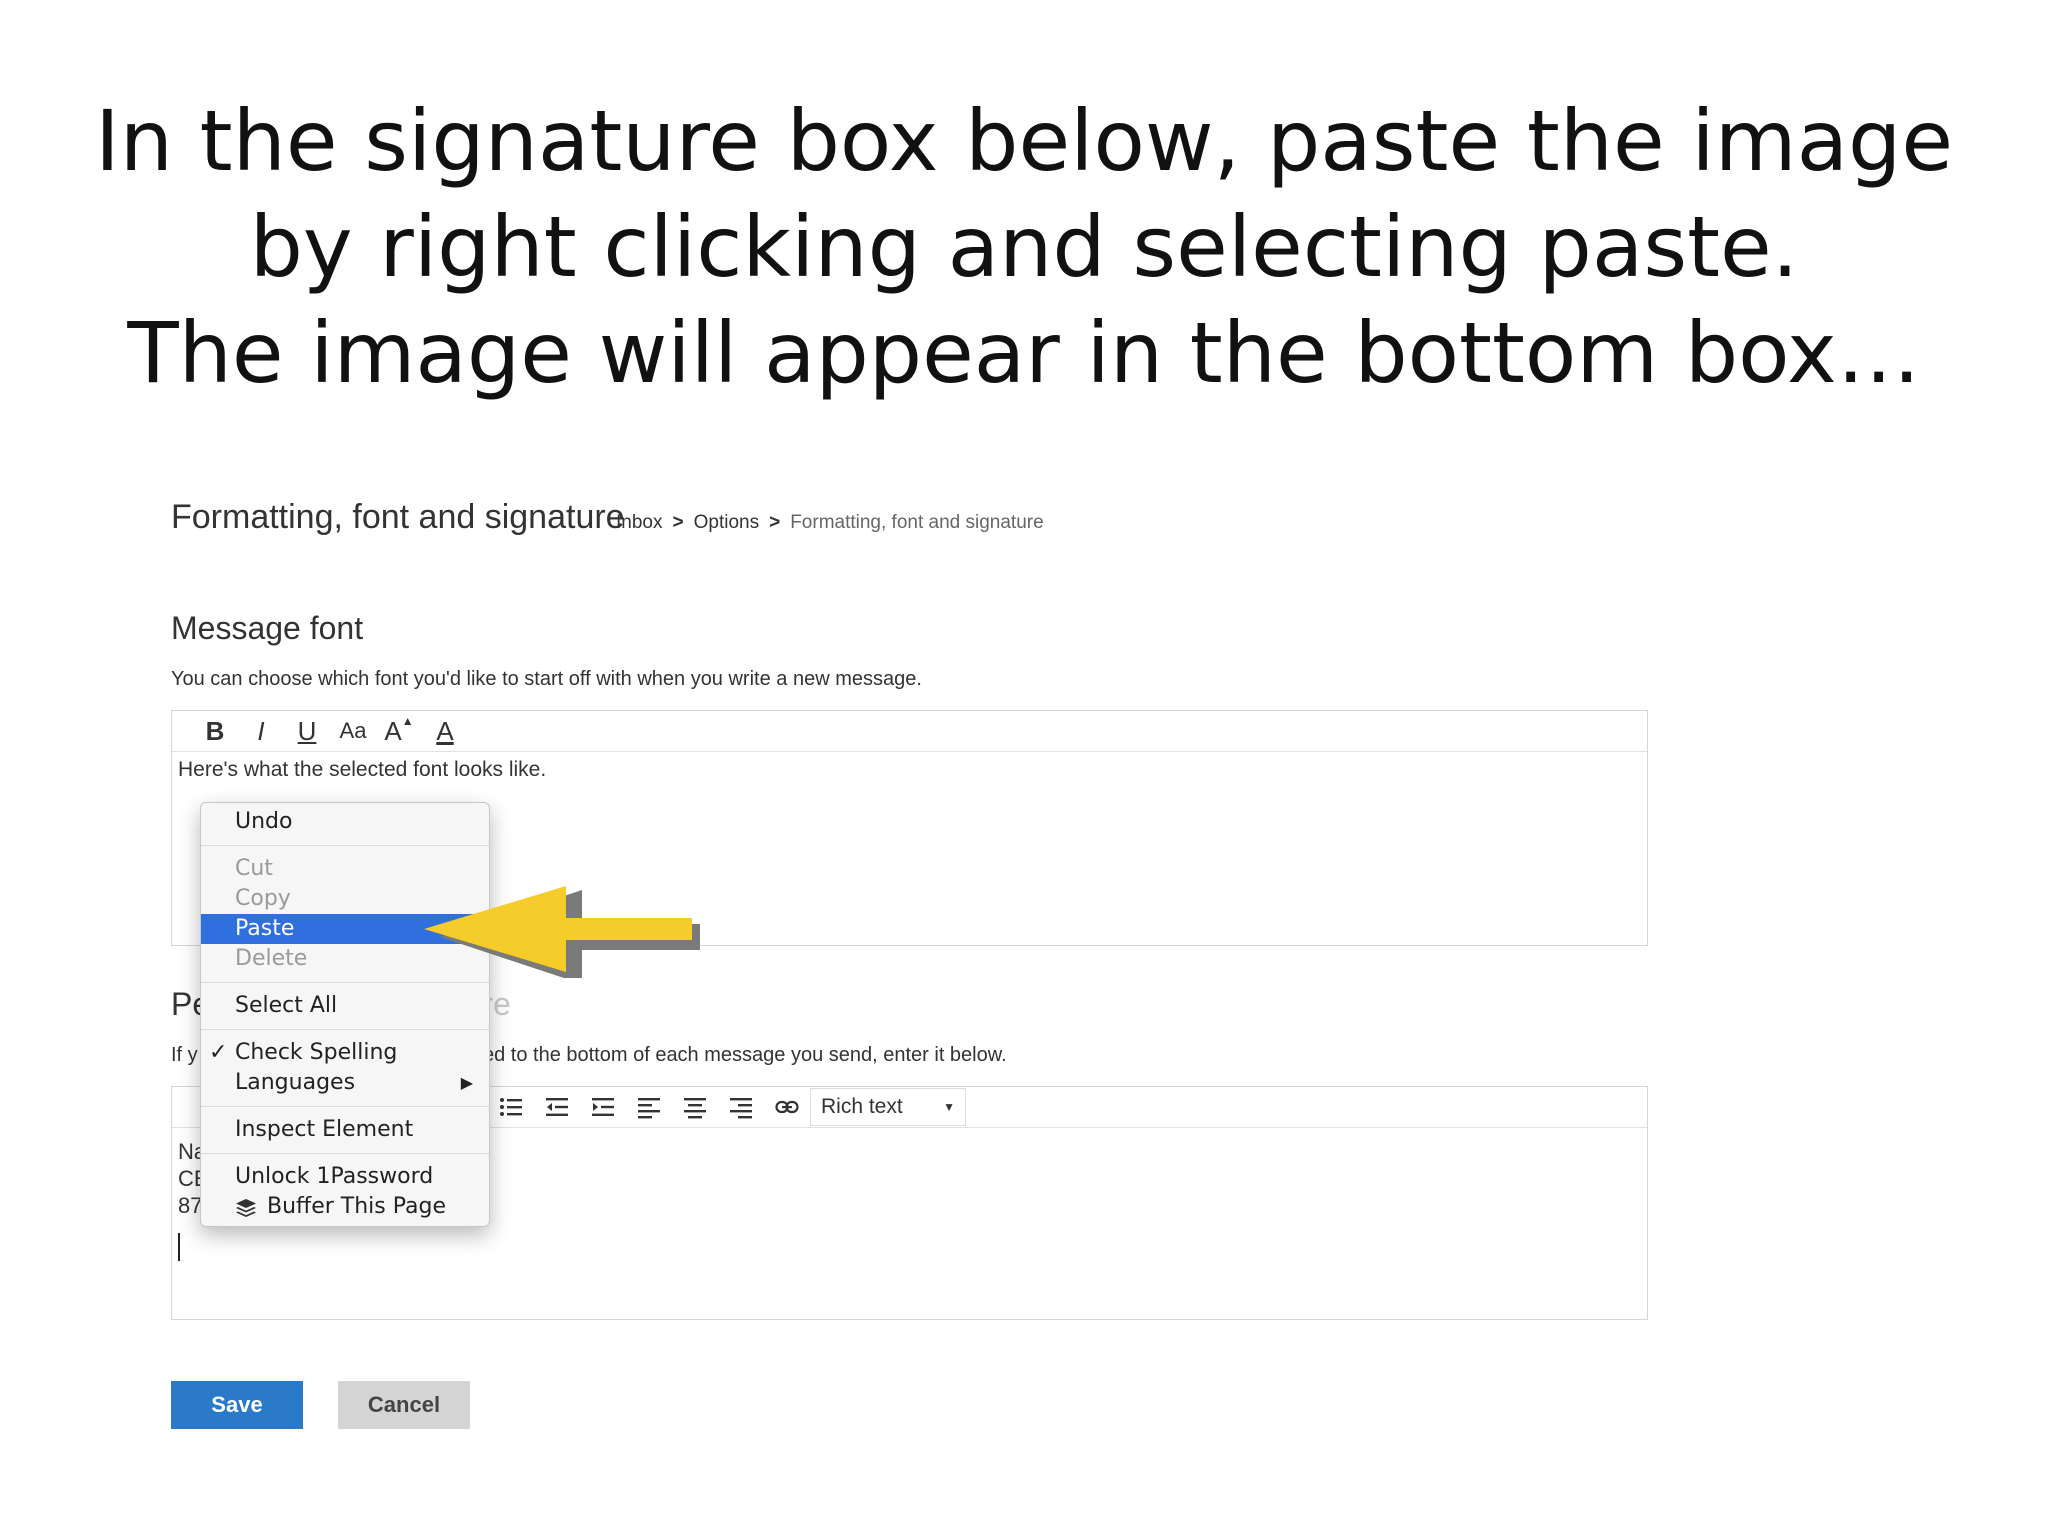 Image resolution: width=2048 pixels, height=1536 pixels. What do you see at coordinates (909, 731) in the screenshot?
I see `message-font-toolbar: B I U Aa A ▲ A` at bounding box center [909, 731].